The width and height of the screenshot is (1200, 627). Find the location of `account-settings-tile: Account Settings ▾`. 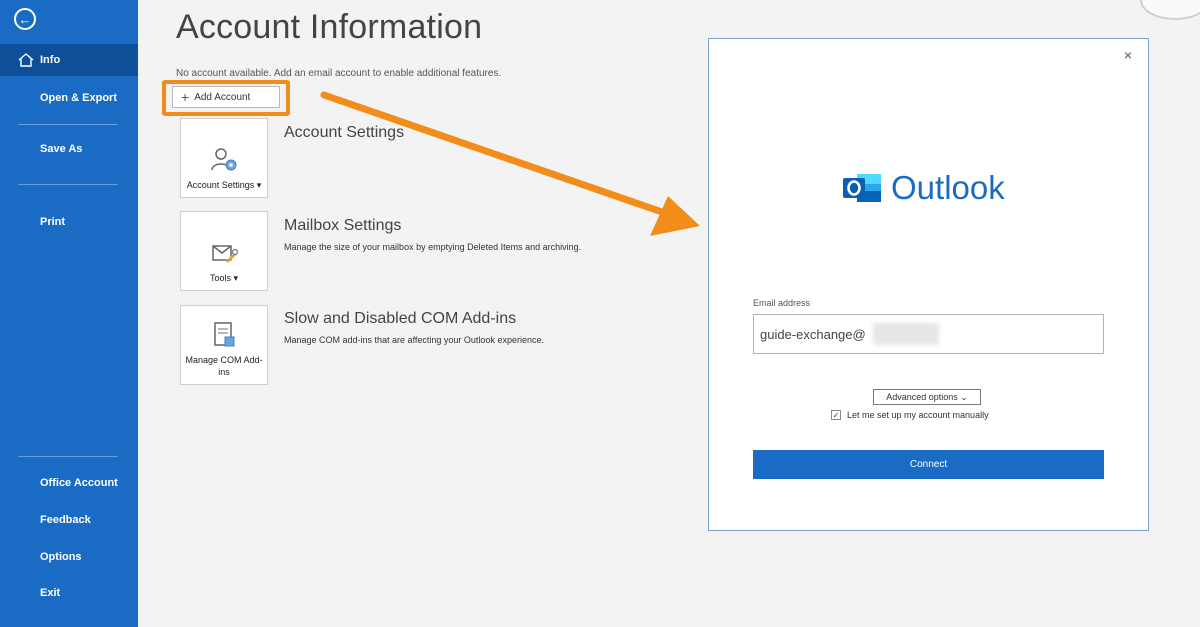

account-settings-tile: Account Settings ▾ is located at coordinates (224, 158).